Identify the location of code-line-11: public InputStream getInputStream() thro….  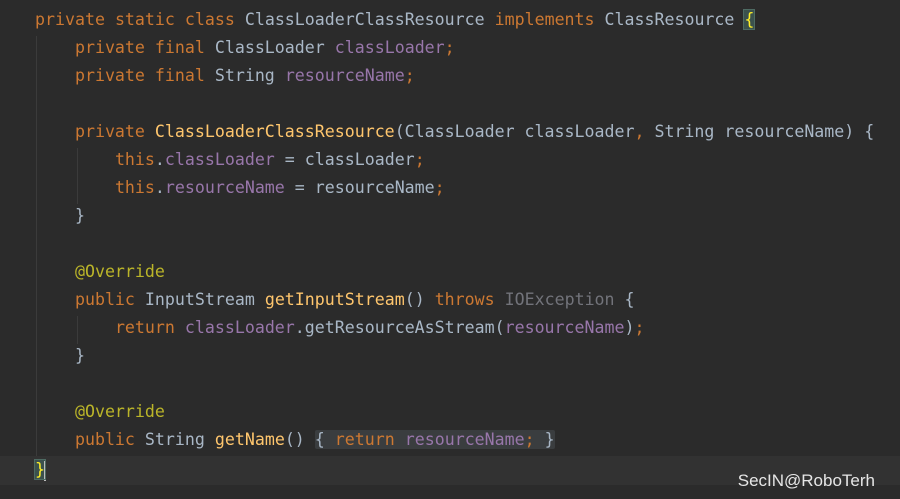
(335, 300).